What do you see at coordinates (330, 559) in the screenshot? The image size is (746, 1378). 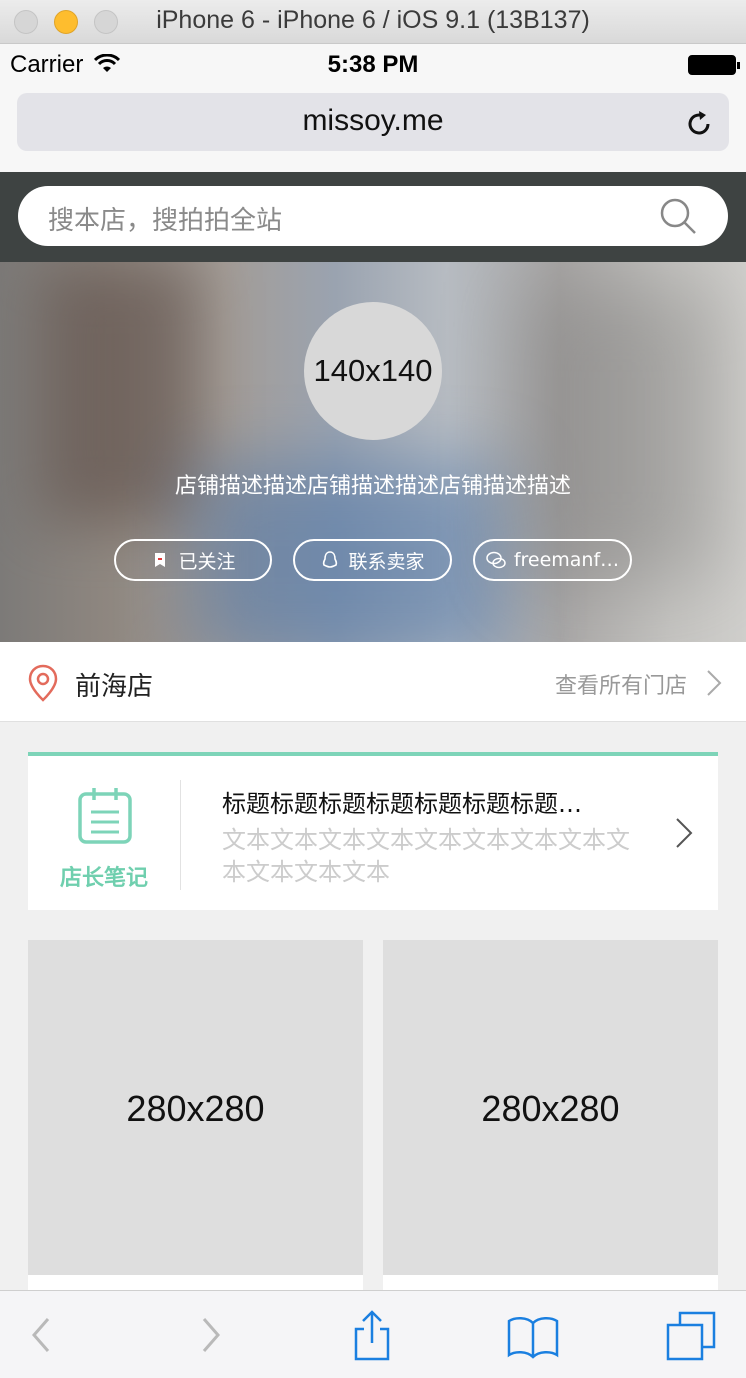 I see `qq-icon` at bounding box center [330, 559].